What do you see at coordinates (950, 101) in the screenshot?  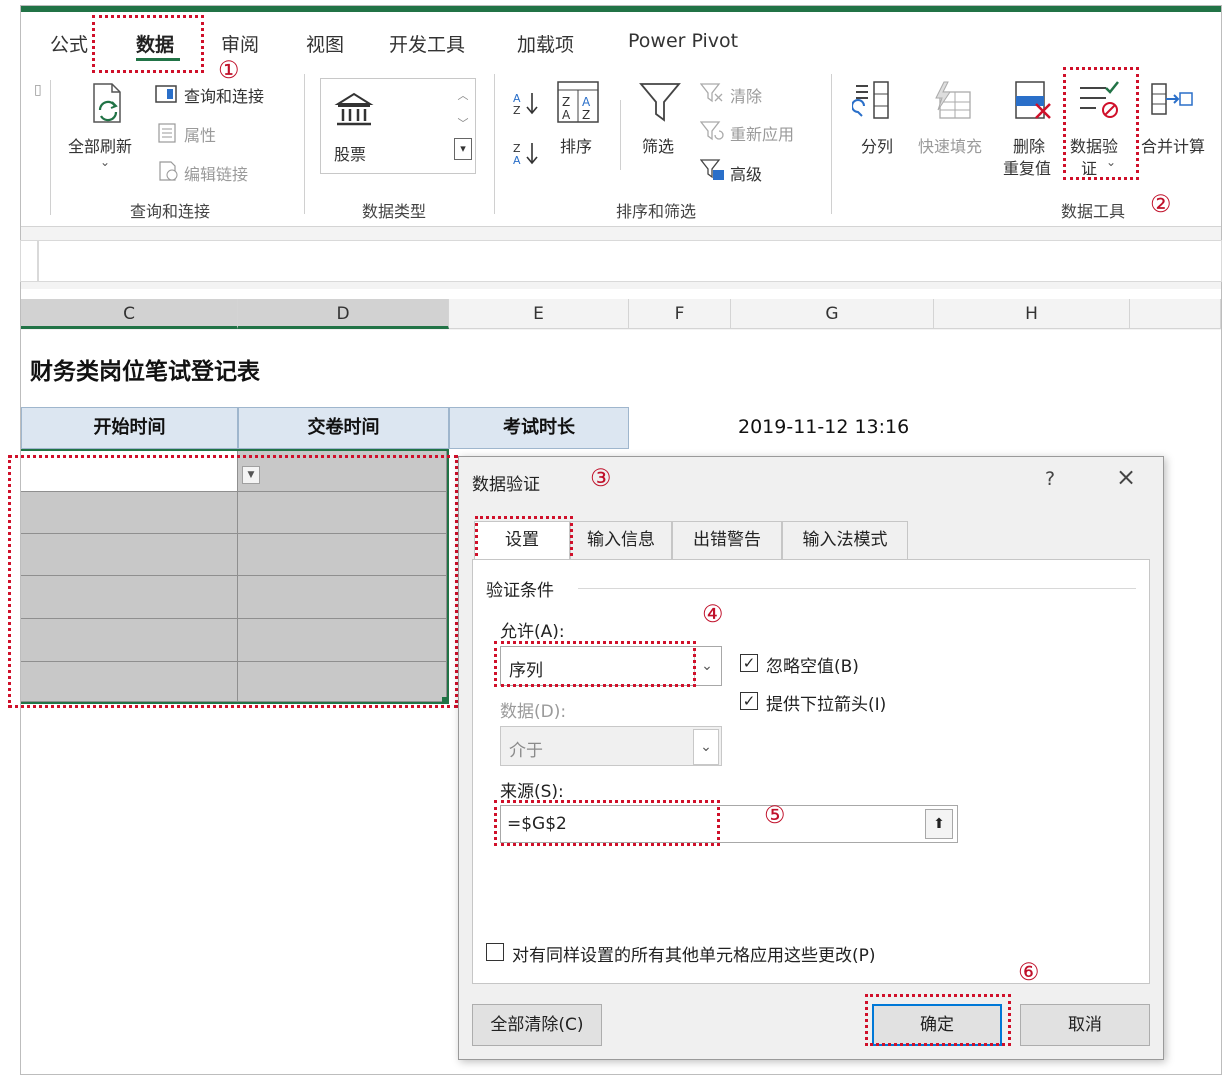 I see `flash-fill-icon` at bounding box center [950, 101].